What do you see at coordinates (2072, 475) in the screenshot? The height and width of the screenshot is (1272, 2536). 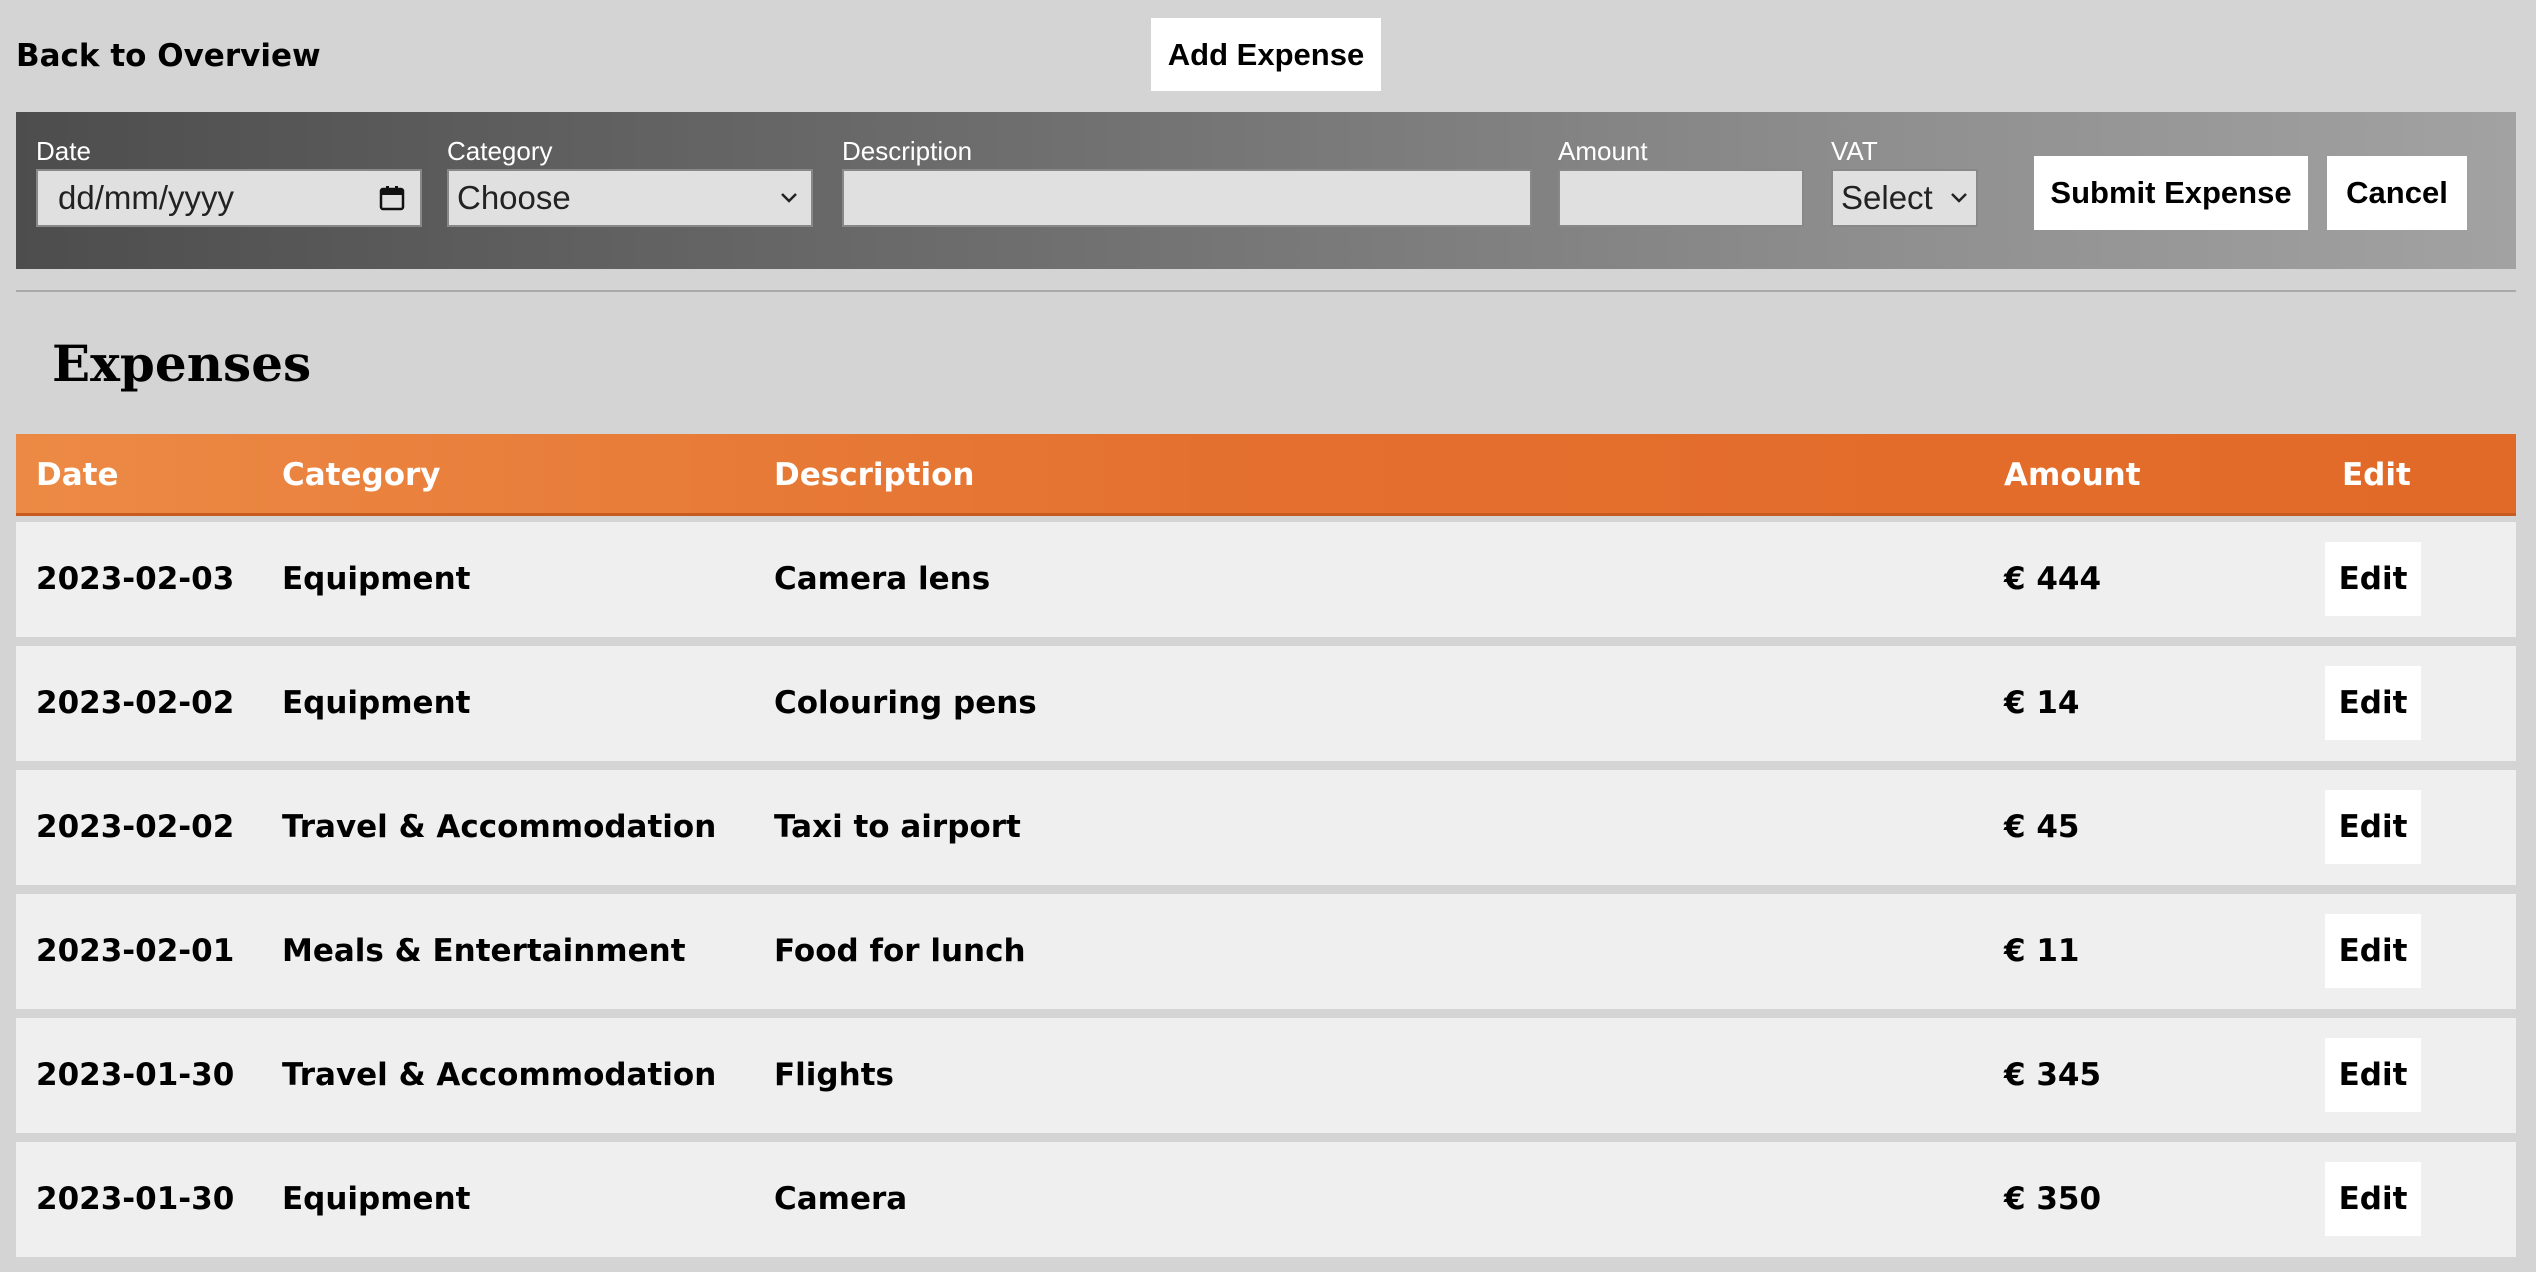 I see `header-amount: Amount` at bounding box center [2072, 475].